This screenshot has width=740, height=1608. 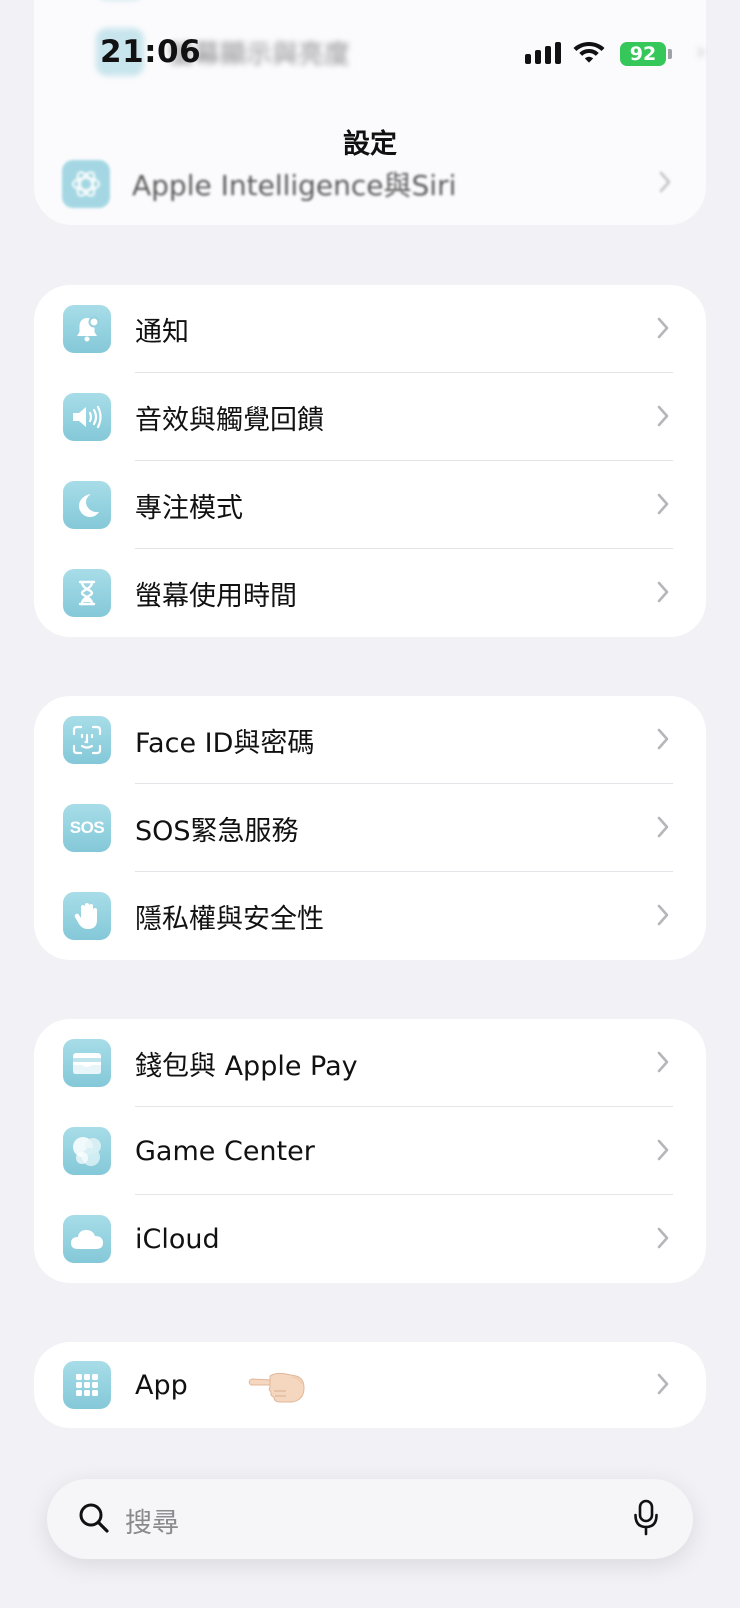 What do you see at coordinates (370, 1519) in the screenshot?
I see `search-bar: 搜尋` at bounding box center [370, 1519].